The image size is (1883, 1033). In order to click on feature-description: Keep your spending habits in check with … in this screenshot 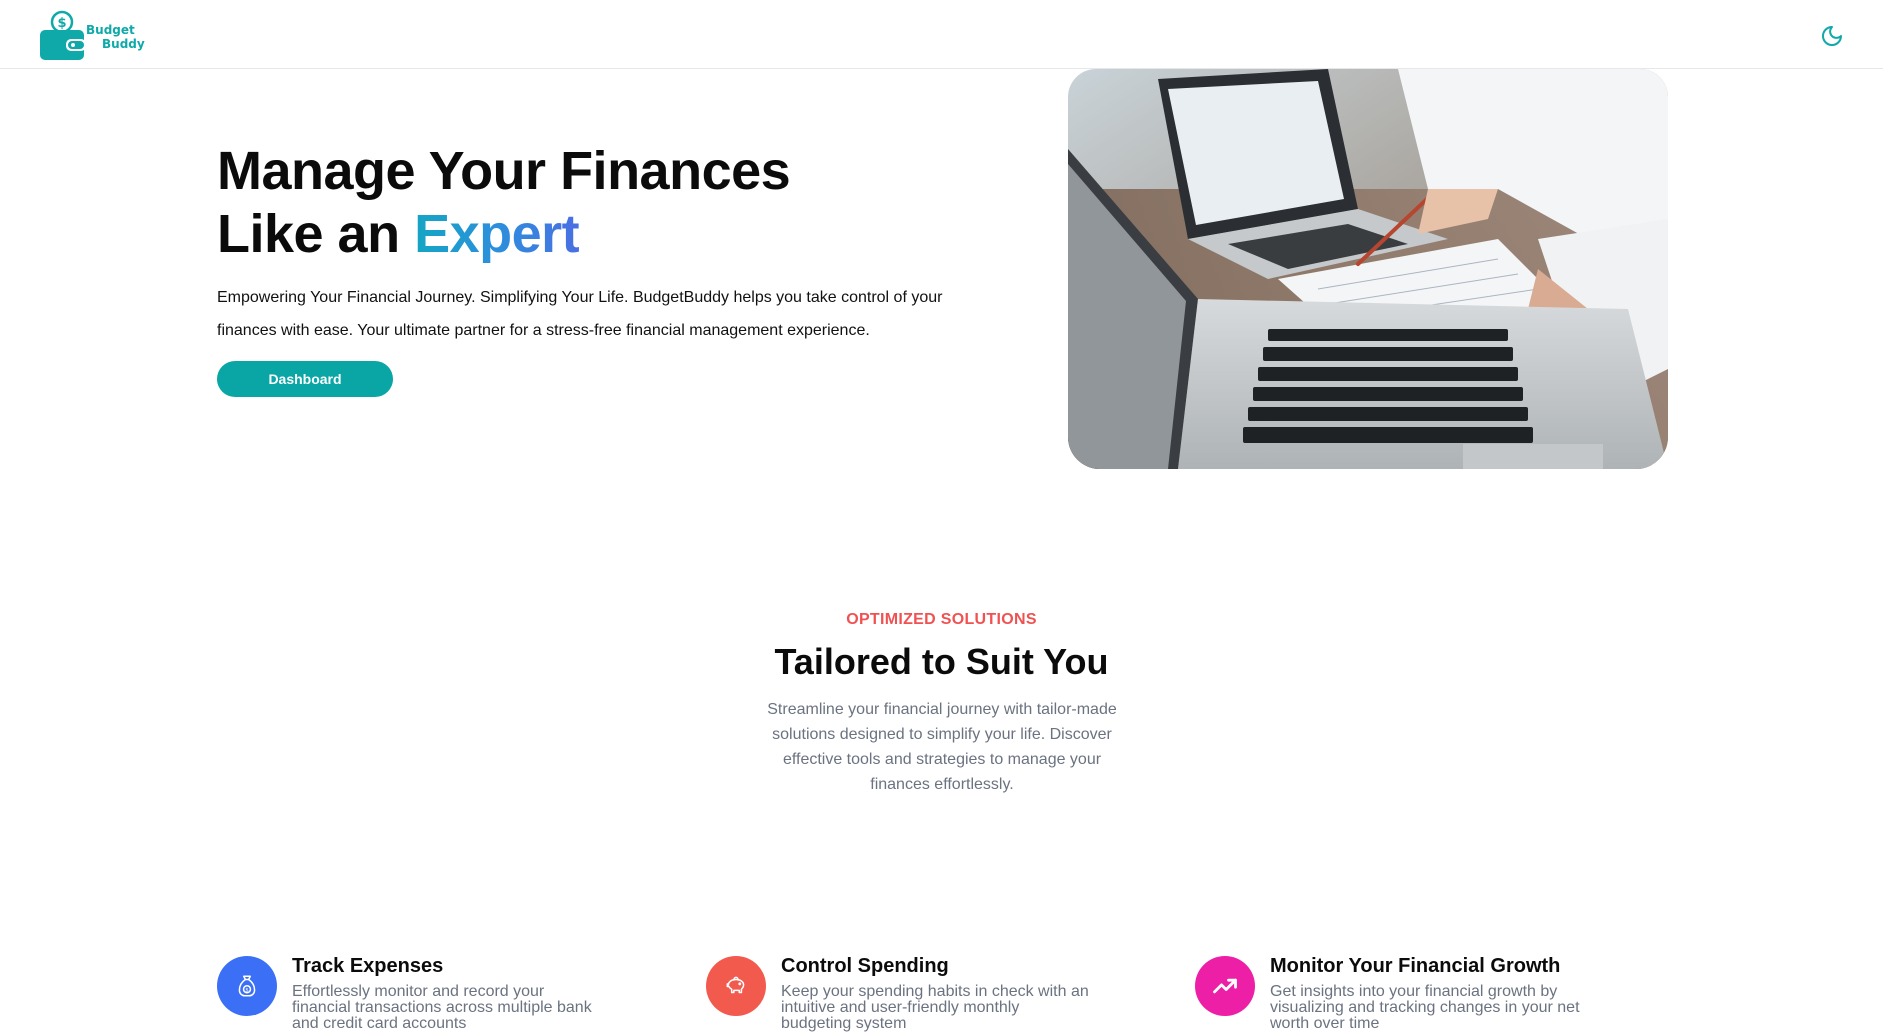, I will do `click(935, 1007)`.